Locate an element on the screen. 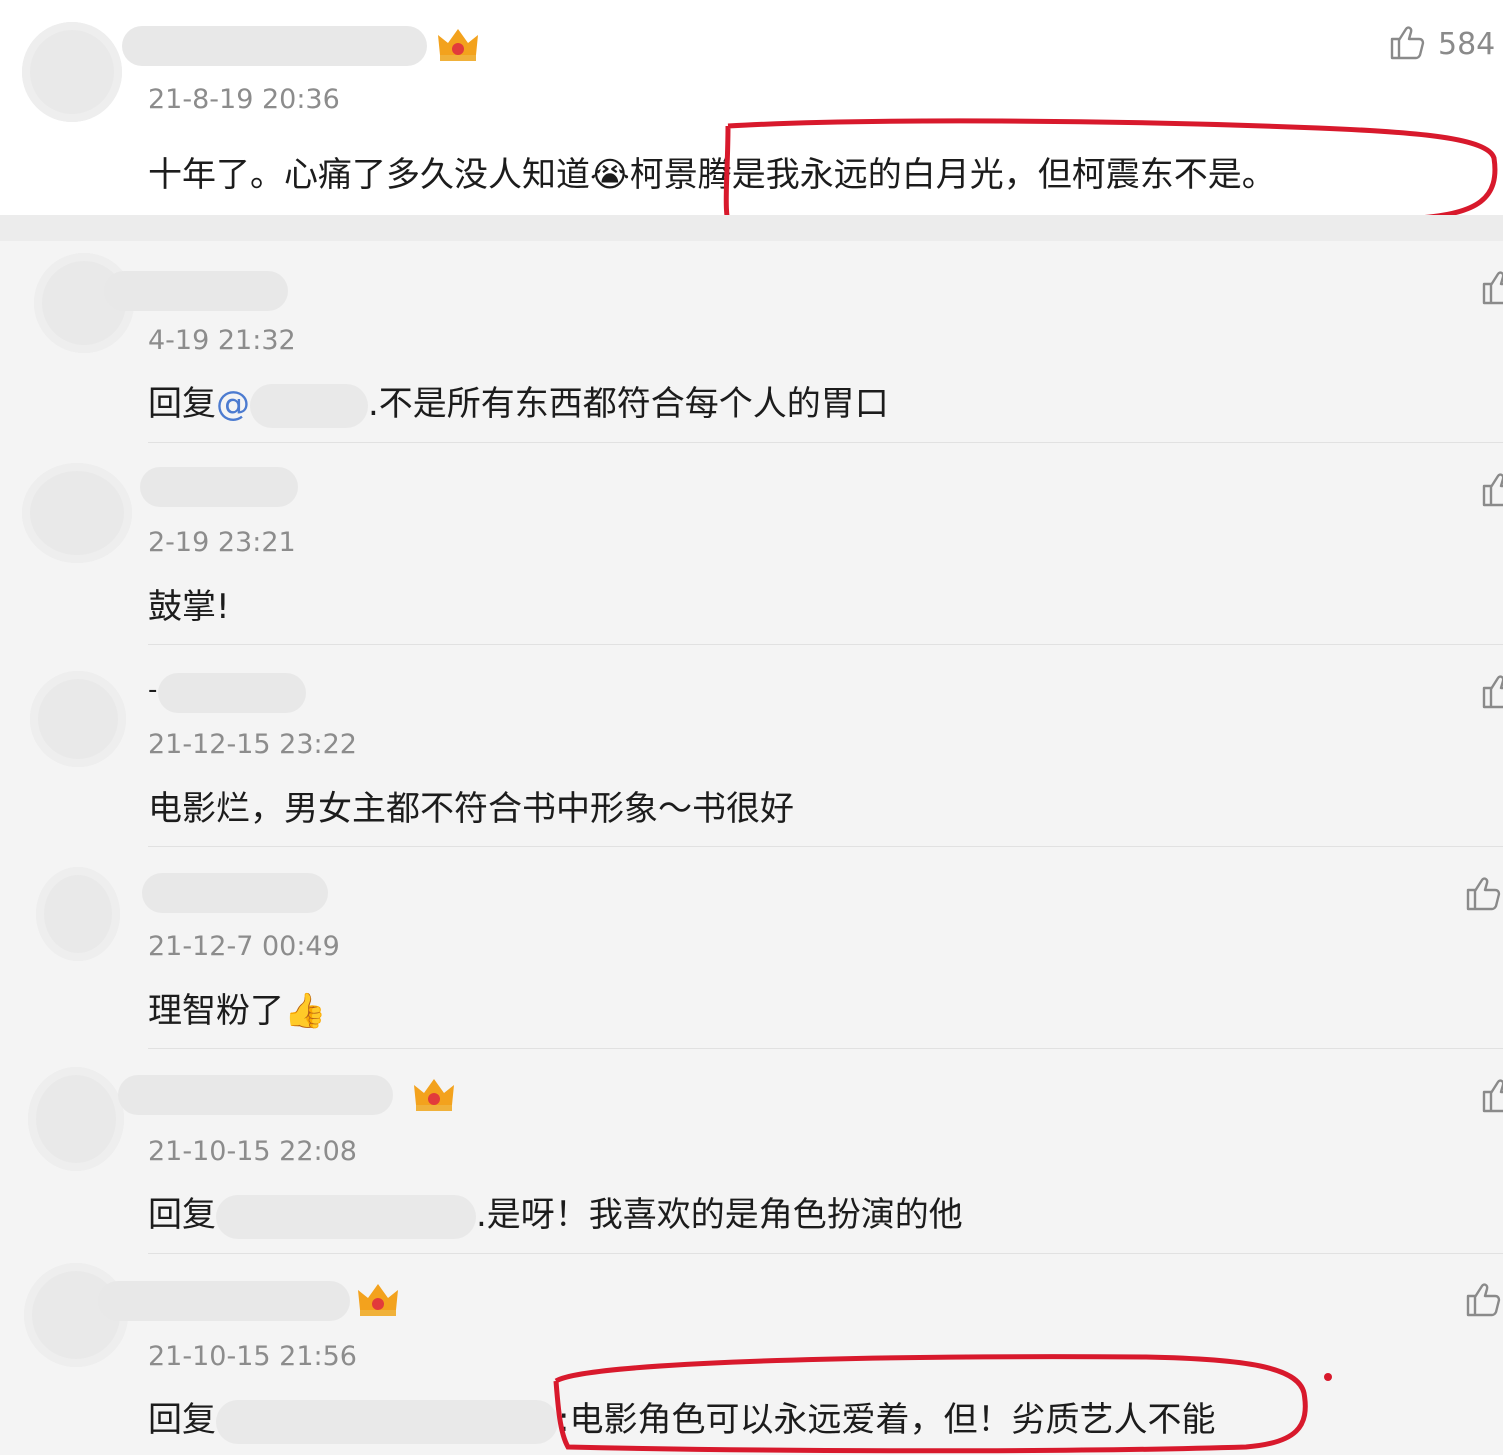 This screenshot has height=1455, width=1503. crying-emoji-icon: 😭 is located at coordinates (610, 175).